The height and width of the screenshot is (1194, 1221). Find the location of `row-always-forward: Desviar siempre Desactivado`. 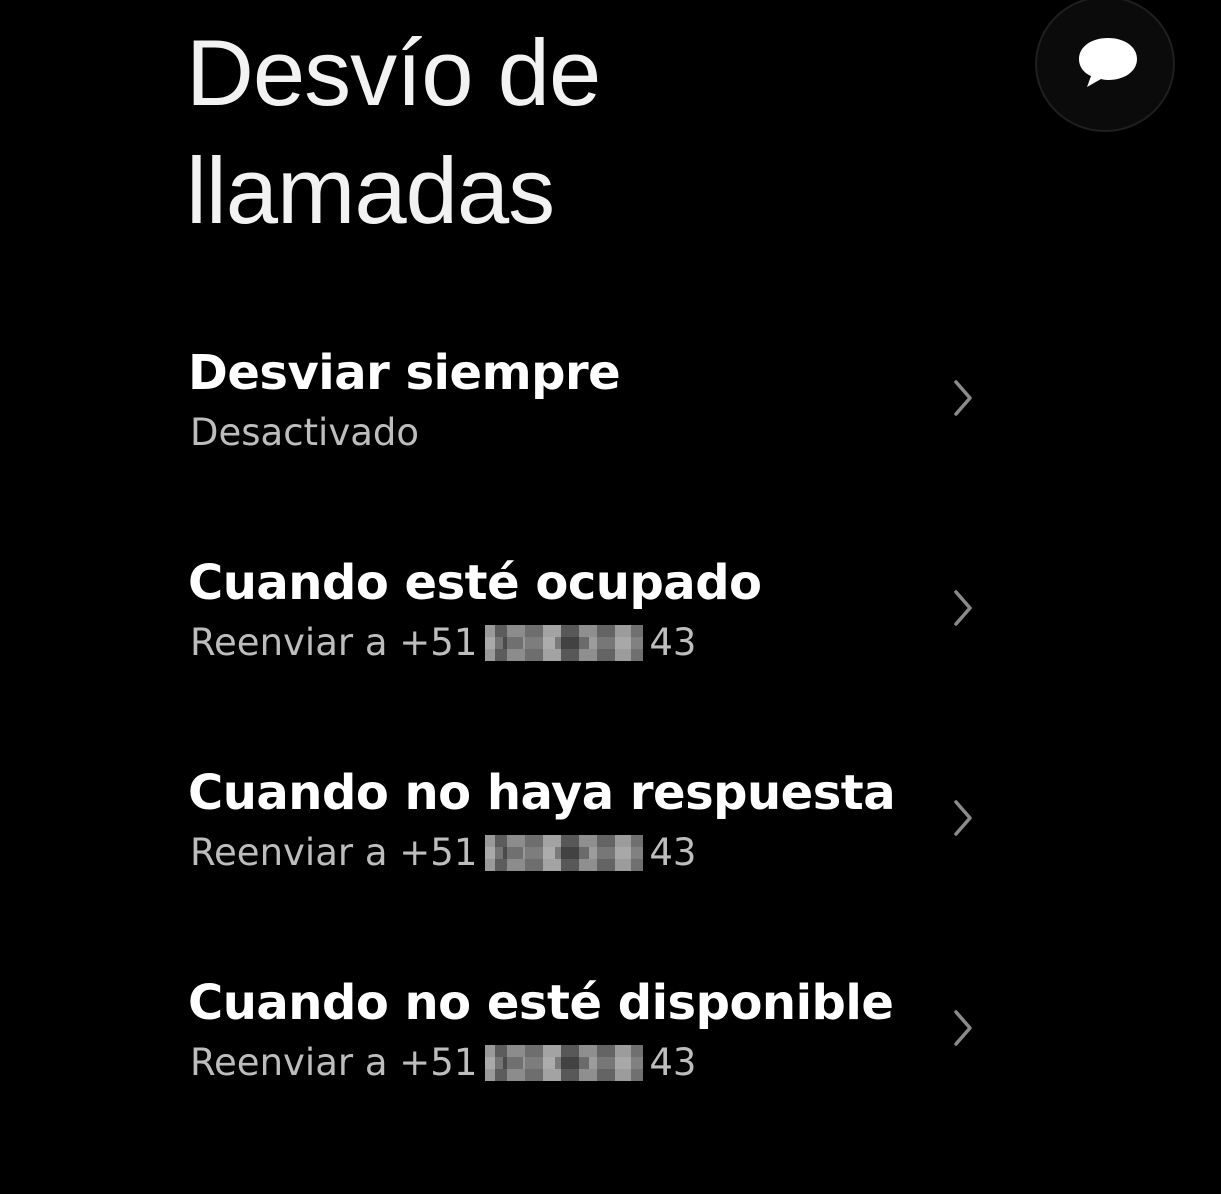

row-always-forward: Desviar siempre Desactivado is located at coordinates (593, 414).